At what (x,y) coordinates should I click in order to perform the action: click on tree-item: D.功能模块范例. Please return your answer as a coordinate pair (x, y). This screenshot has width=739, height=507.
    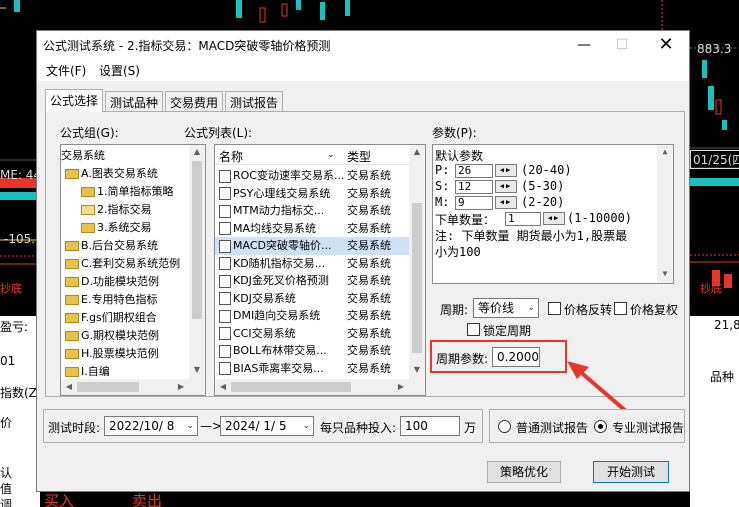
    Looking at the image, I should click on (112, 282).